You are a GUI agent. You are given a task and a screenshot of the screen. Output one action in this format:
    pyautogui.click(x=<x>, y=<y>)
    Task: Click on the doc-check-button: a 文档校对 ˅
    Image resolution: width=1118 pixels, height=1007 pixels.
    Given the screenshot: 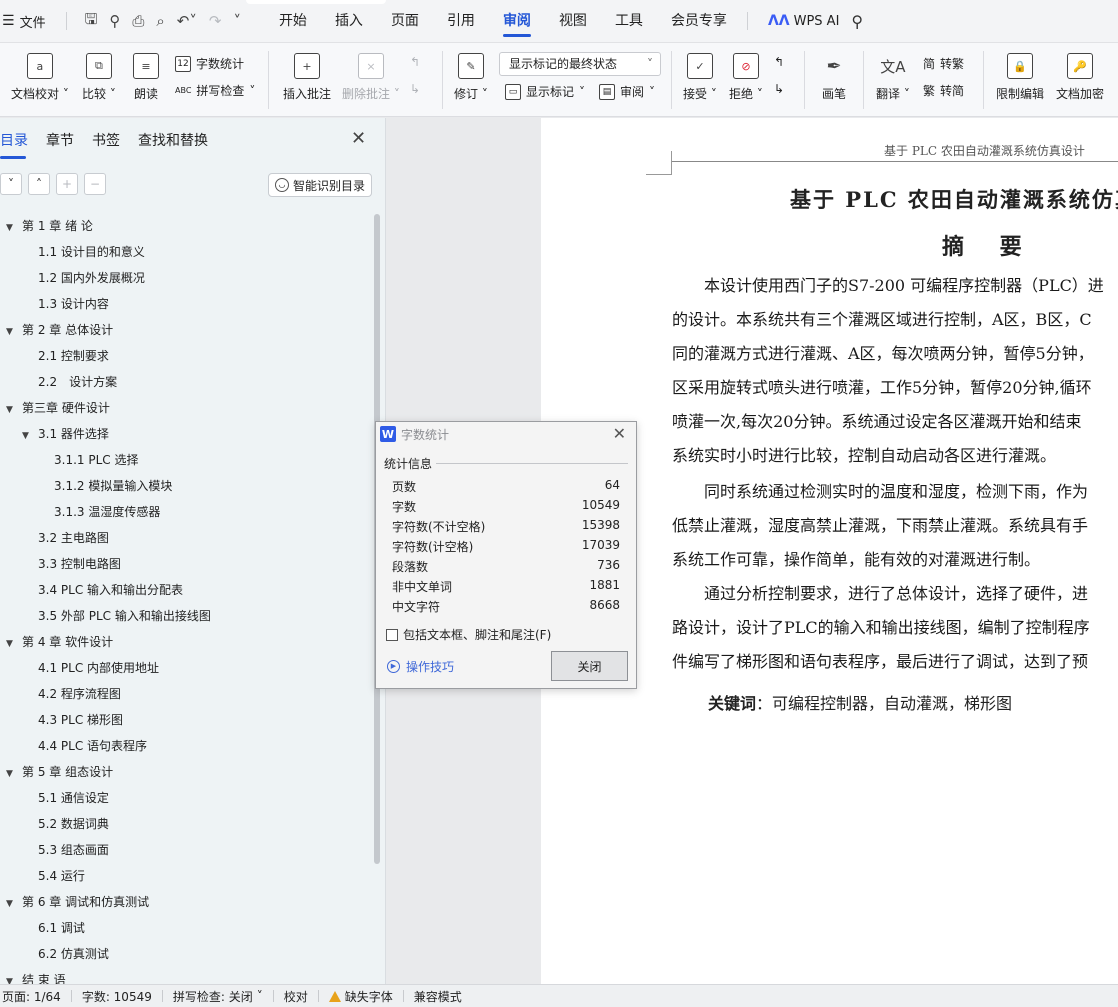 What is the action you would take?
    pyautogui.click(x=40, y=77)
    